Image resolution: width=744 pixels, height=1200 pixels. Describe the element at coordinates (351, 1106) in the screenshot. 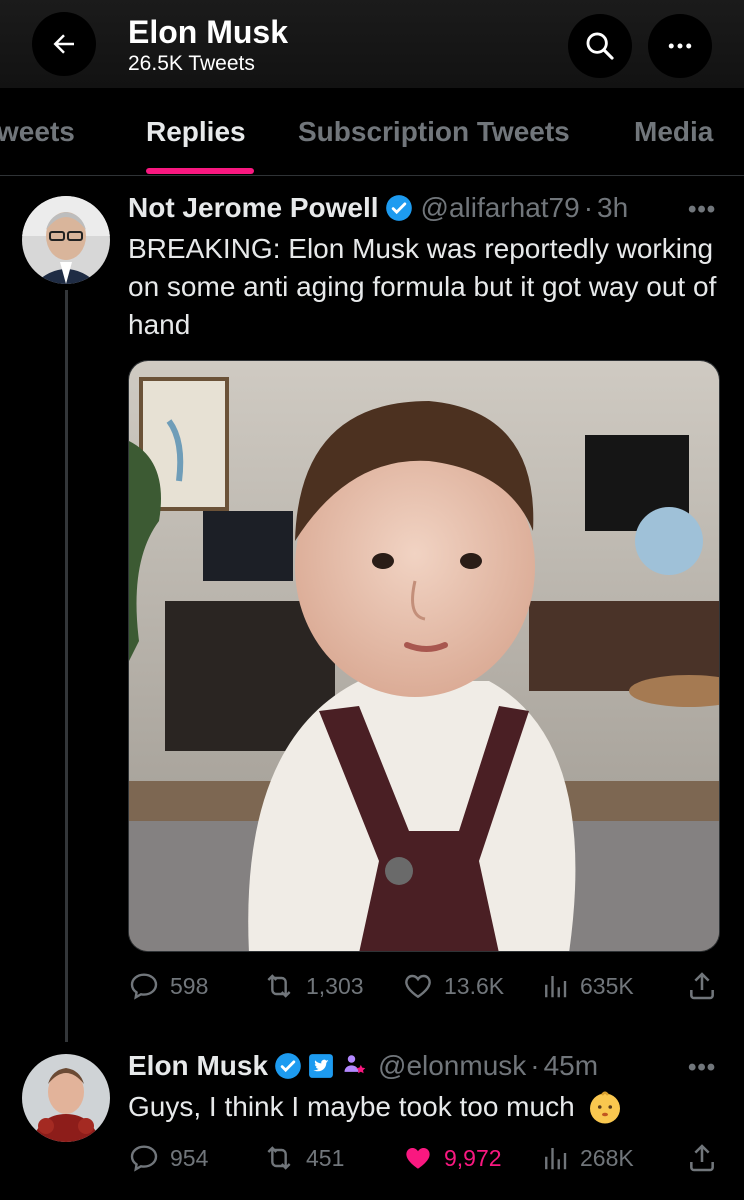

I see `tweet-text: Guys, I think I maybe took too much` at that location.